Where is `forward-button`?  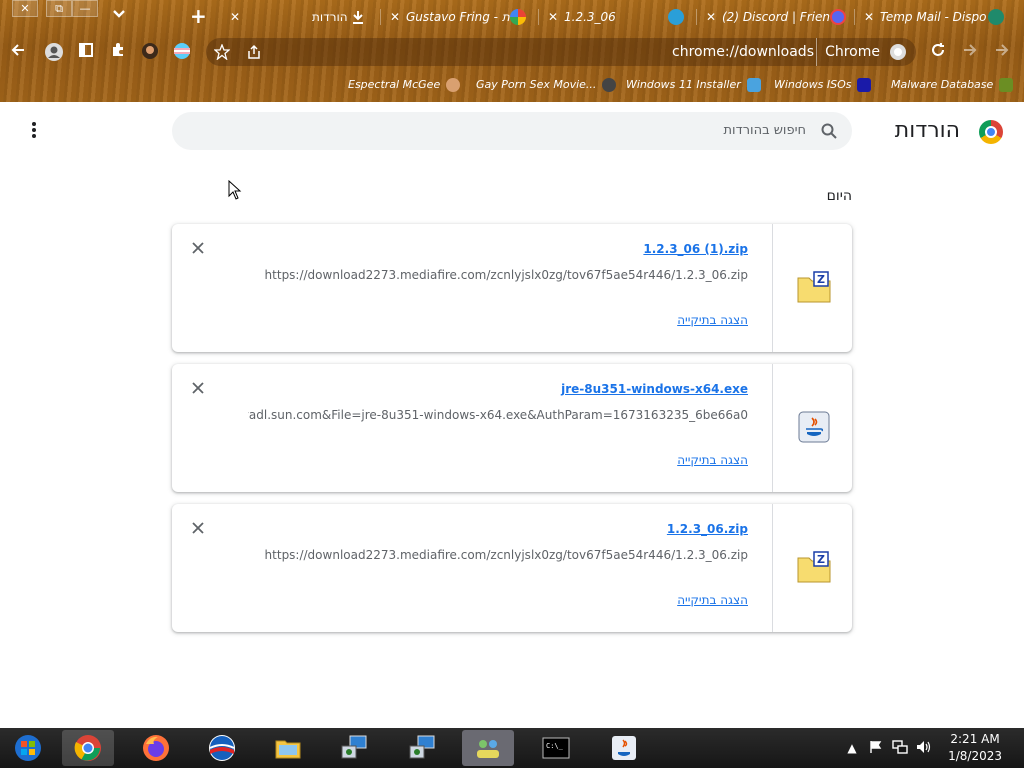
forward-button is located at coordinates (970, 52).